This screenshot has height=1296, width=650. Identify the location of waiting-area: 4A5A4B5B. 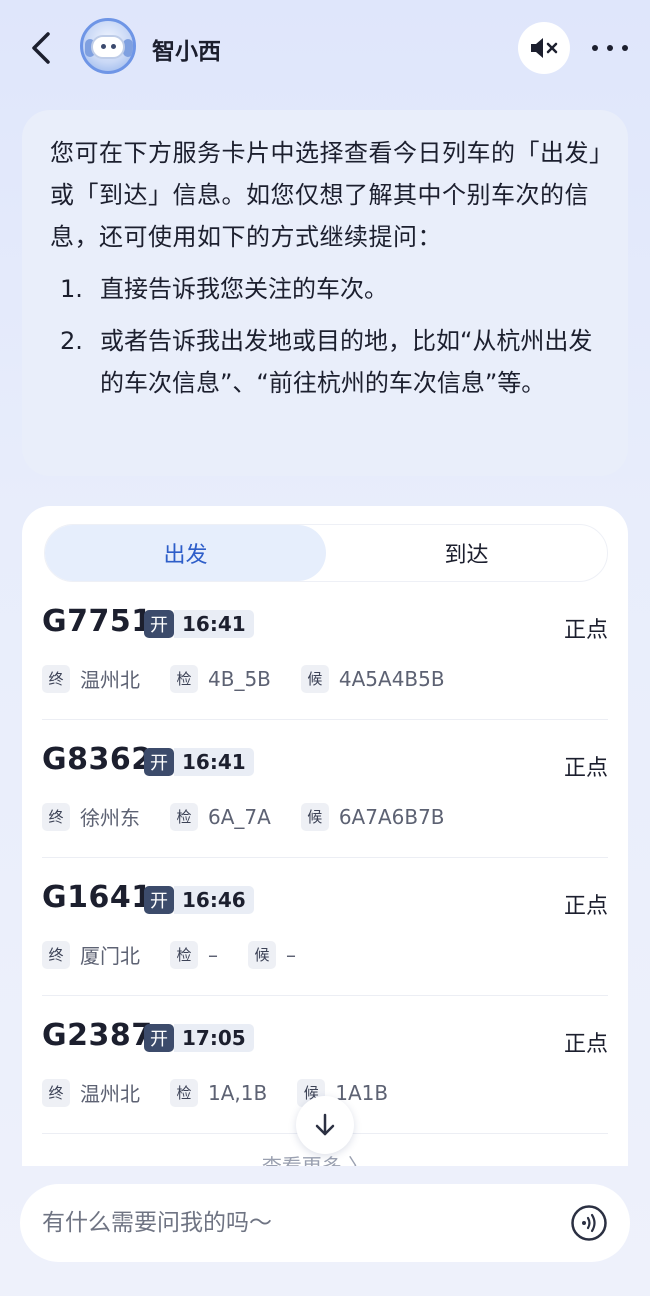
(391, 678).